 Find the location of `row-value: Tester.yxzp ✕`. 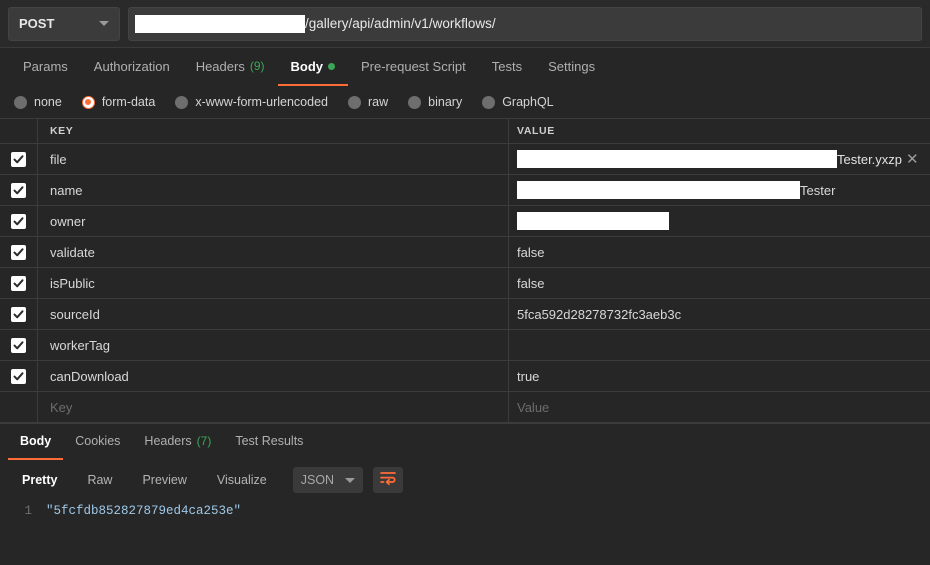

row-value: Tester.yxzp ✕ is located at coordinates (719, 159).